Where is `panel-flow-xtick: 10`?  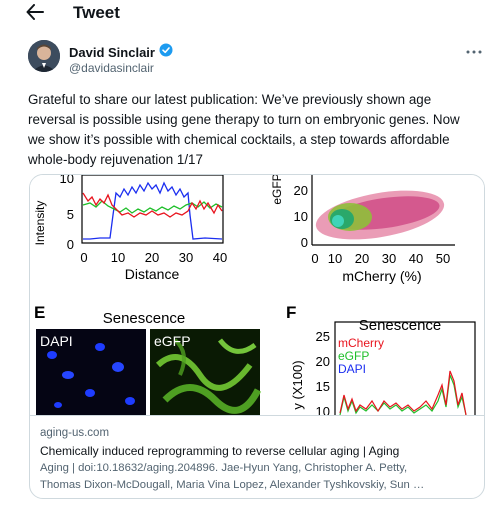
panel-flow-xtick: 10 is located at coordinates (335, 258).